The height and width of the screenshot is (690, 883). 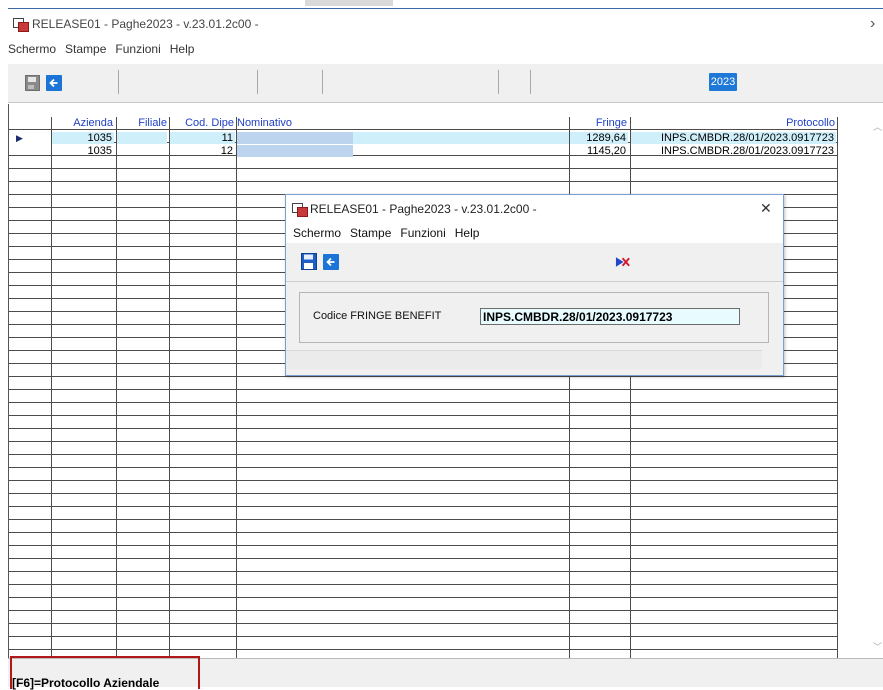 What do you see at coordinates (733, 123) in the screenshot?
I see `header-protocollo: Protocollo` at bounding box center [733, 123].